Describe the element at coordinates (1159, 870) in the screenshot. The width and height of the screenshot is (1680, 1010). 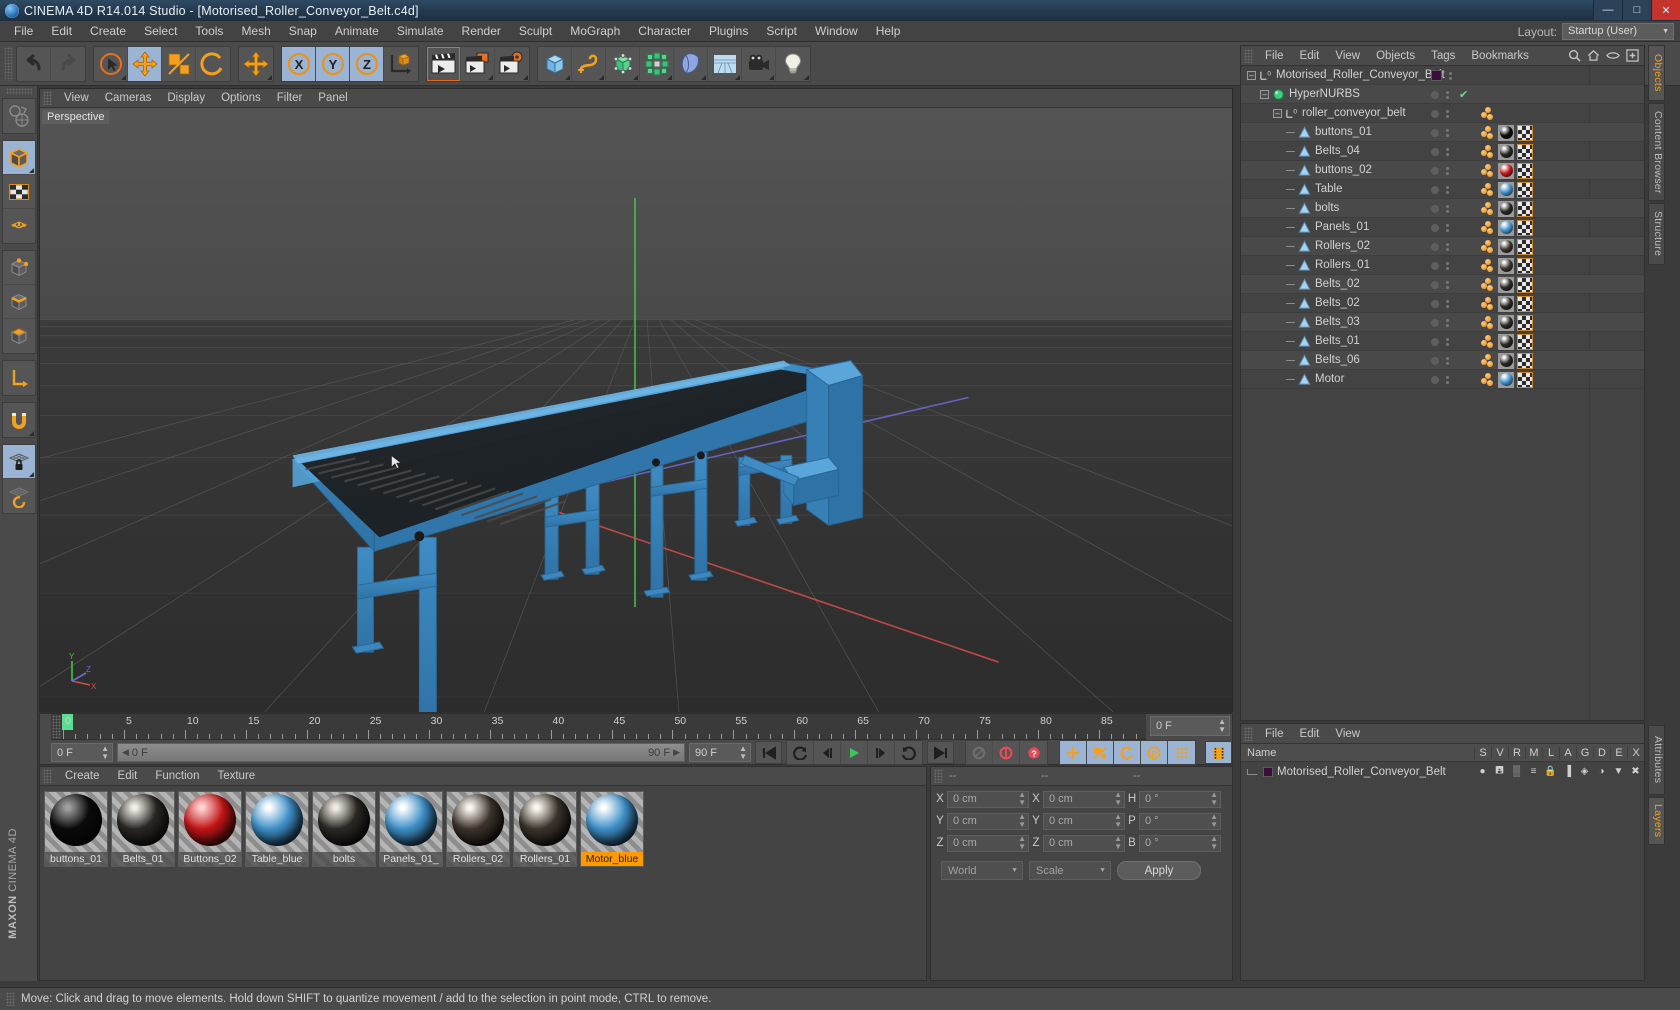
I see `apply-button: Apply` at that location.